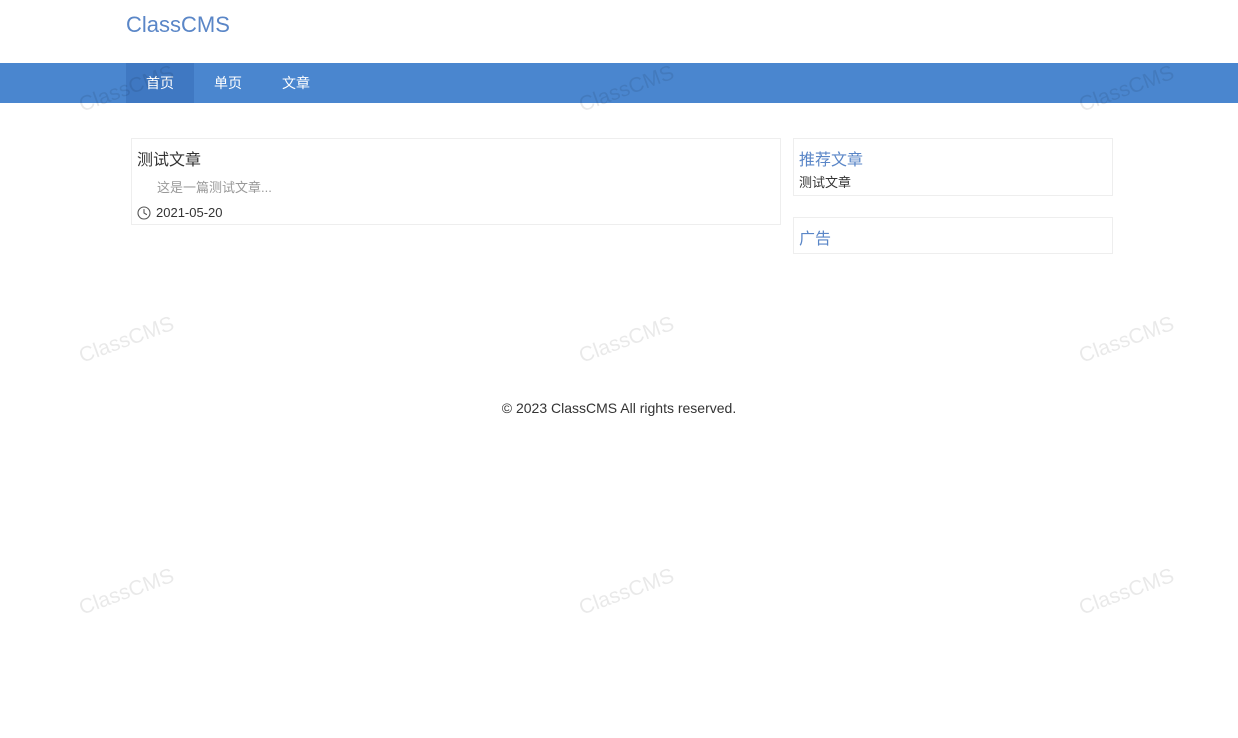  Describe the element at coordinates (228, 83) in the screenshot. I see `nav-item-page: 单页` at that location.